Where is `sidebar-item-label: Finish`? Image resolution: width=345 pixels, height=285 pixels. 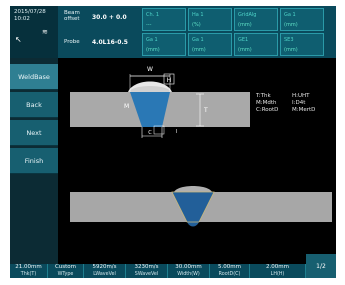
sidebar-item-label: Finish is located at coordinates (34, 160).